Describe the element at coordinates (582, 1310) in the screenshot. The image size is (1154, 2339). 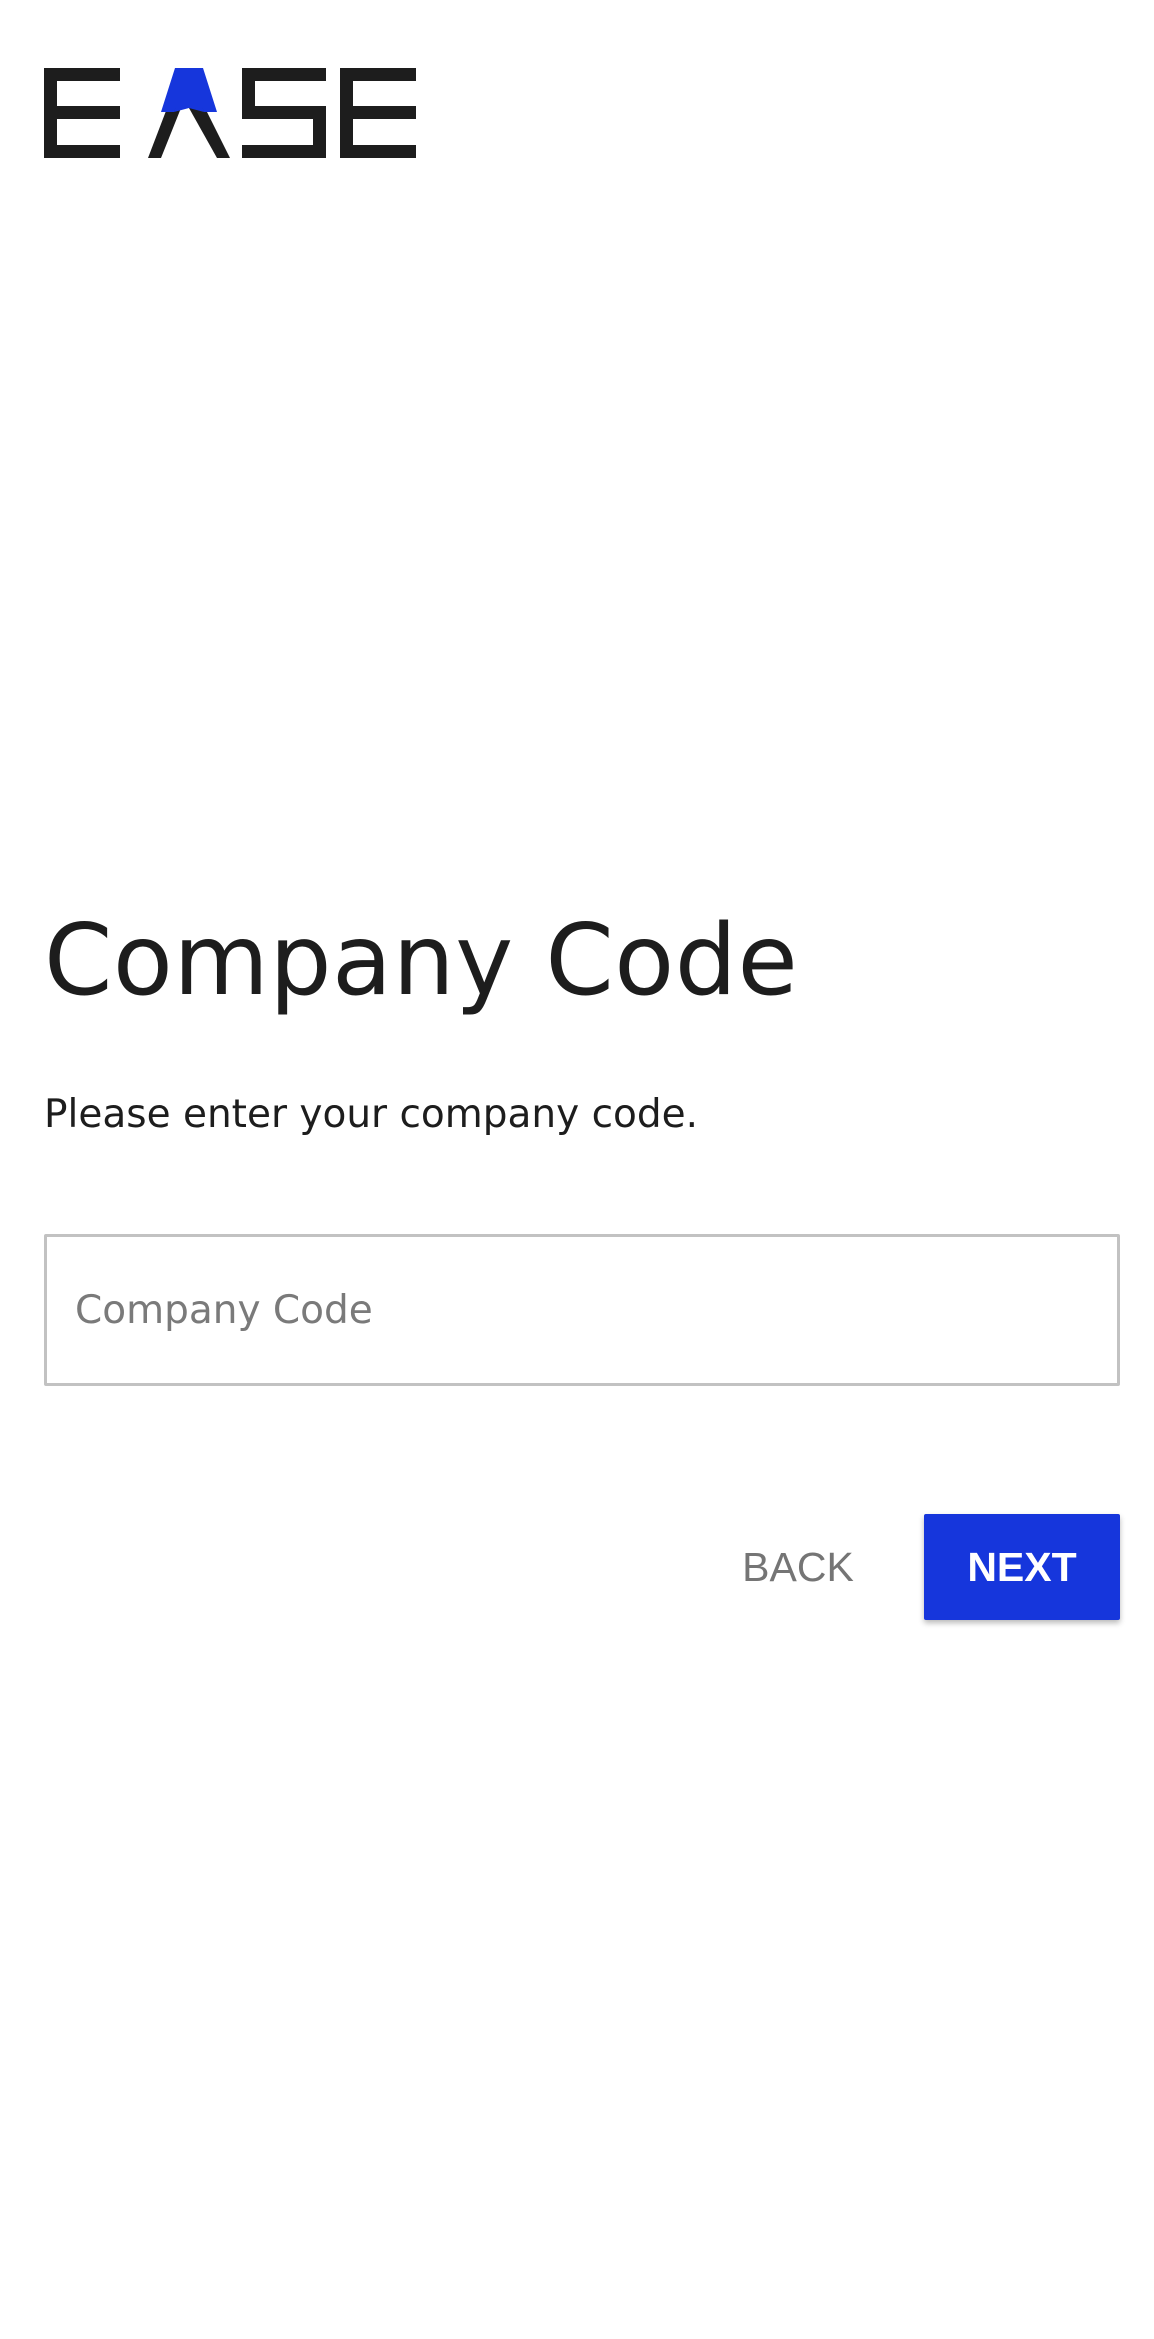
I see `company-code-input` at that location.